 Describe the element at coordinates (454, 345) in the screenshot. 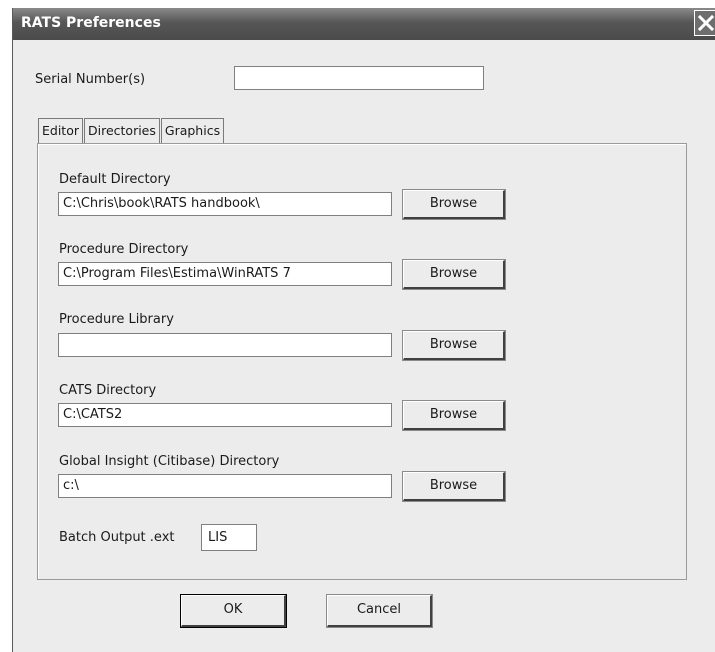

I see `procedure-library-browse-button: Browse` at that location.